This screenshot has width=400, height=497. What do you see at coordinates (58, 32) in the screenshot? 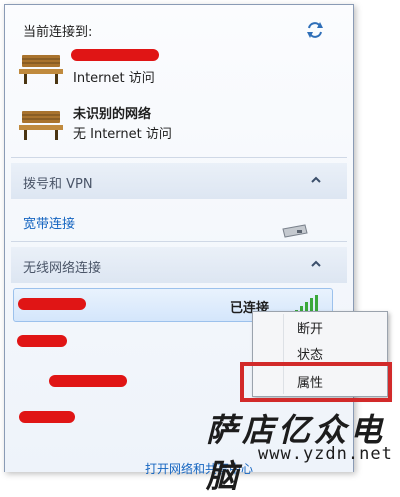
I see `current-connection-label: 当前连接到:` at bounding box center [58, 32].